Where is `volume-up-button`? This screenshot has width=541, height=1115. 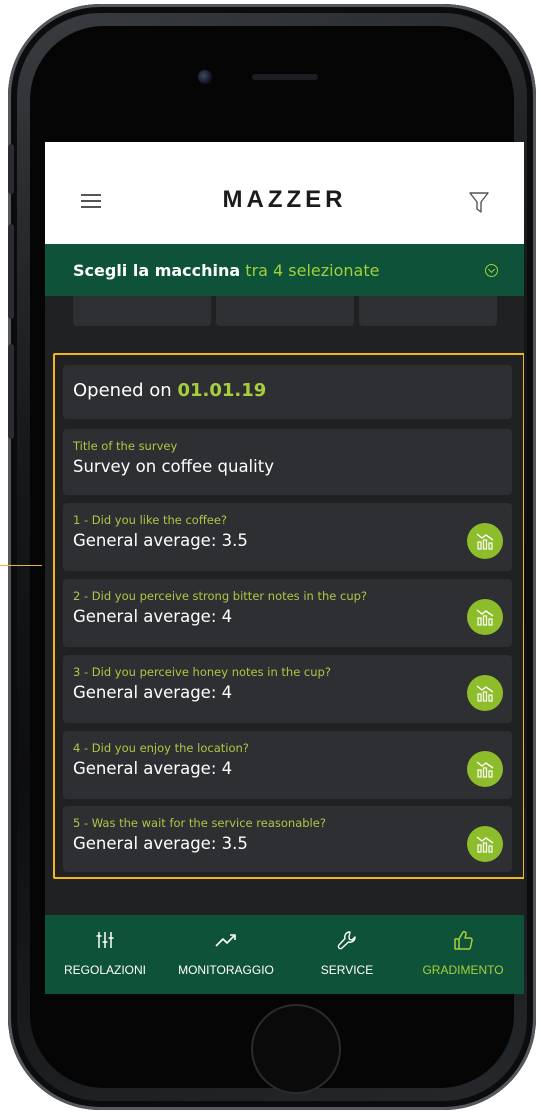
volume-up-button is located at coordinates (11, 271).